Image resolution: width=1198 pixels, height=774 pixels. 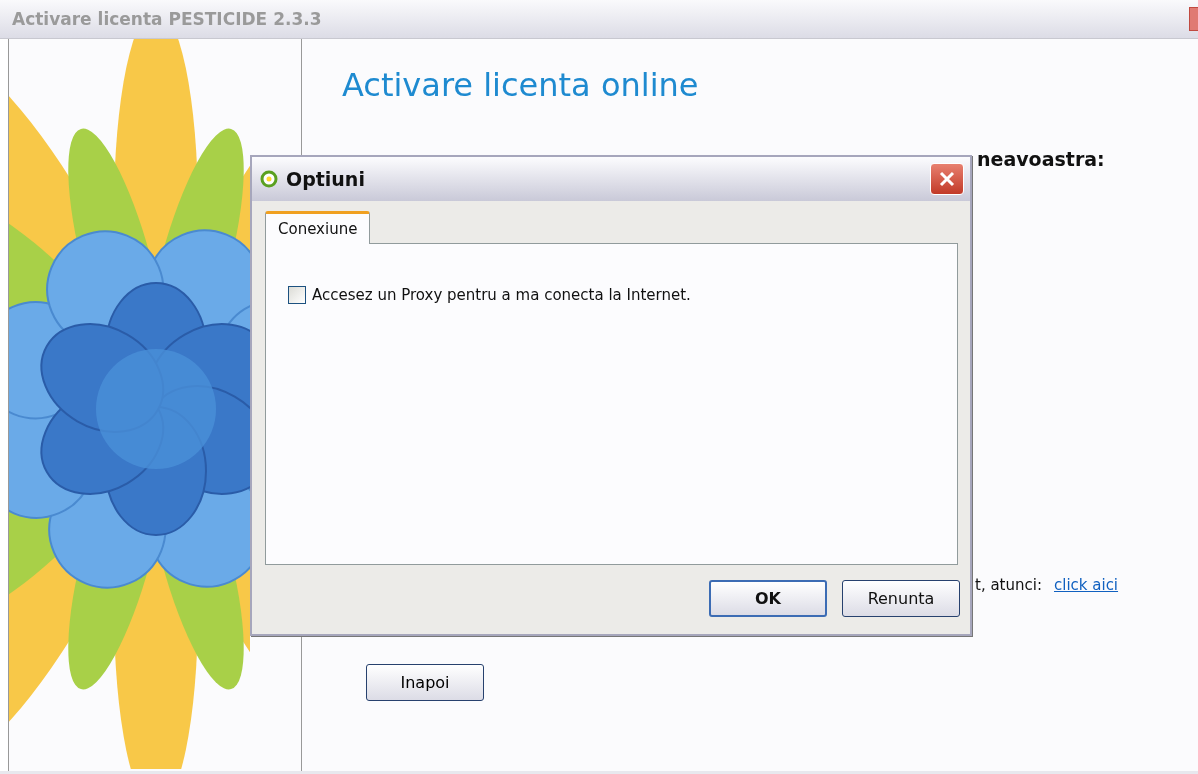 I want to click on checkbox, so click(x=297, y=295).